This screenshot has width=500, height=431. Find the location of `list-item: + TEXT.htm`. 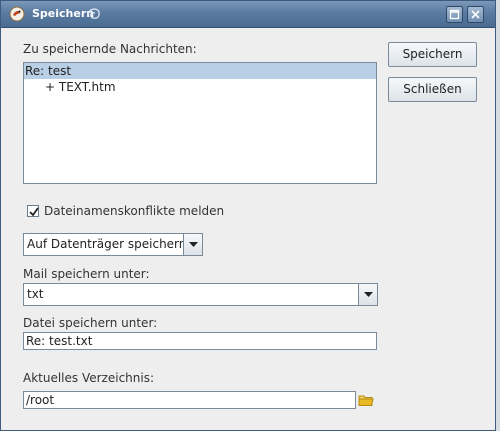

list-item: + TEXT.htm is located at coordinates (200, 87).